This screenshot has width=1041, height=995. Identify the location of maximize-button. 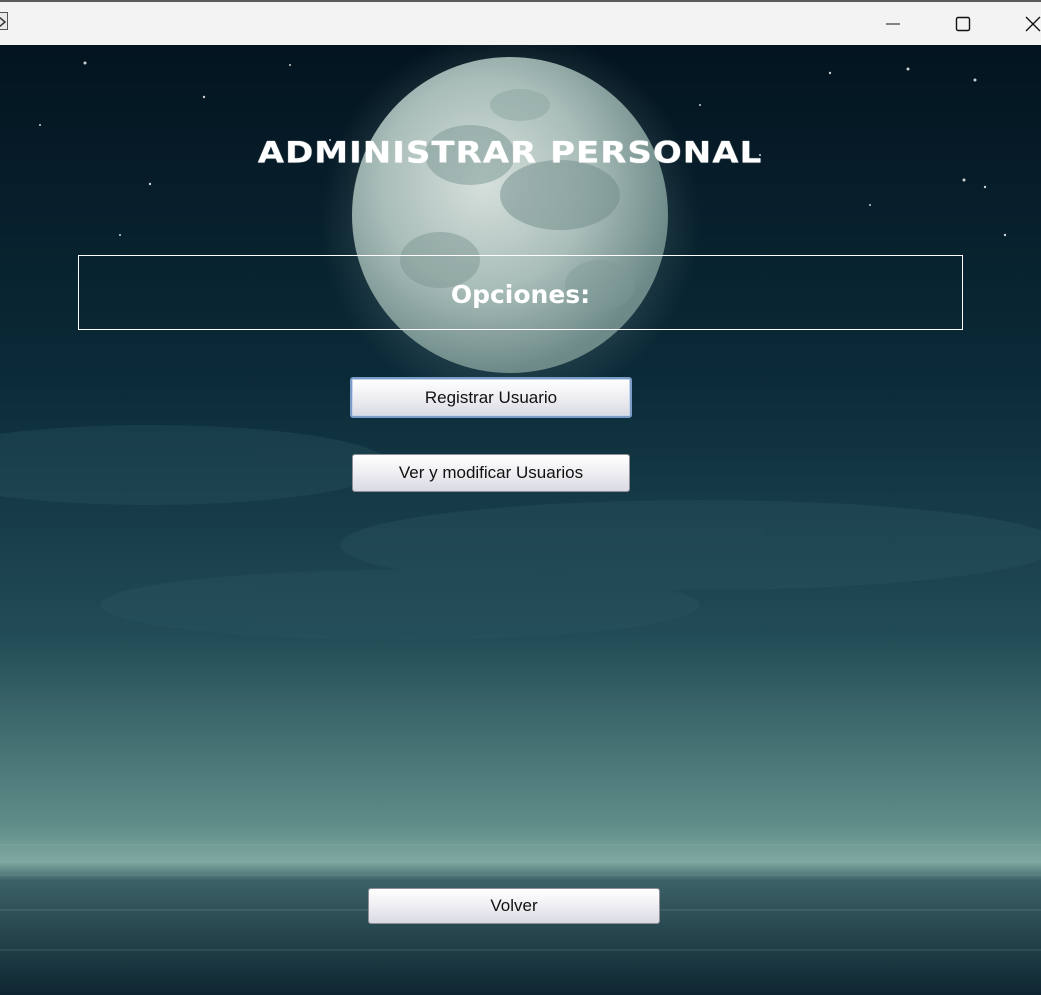
(963, 23).